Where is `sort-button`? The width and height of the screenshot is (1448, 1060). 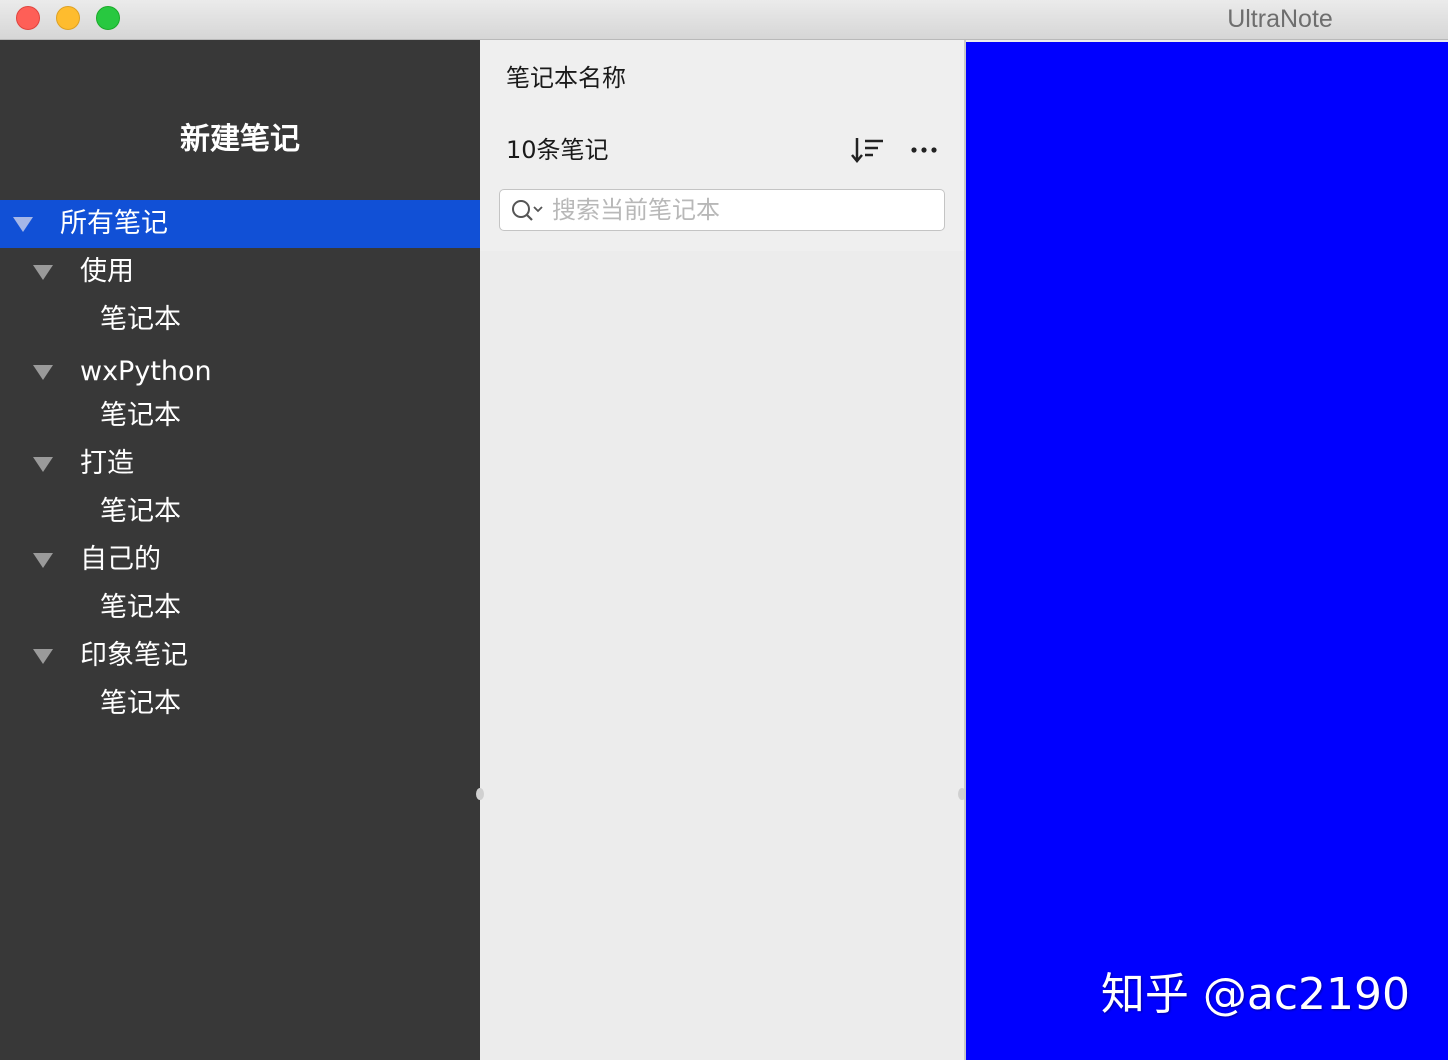
sort-button is located at coordinates (868, 150).